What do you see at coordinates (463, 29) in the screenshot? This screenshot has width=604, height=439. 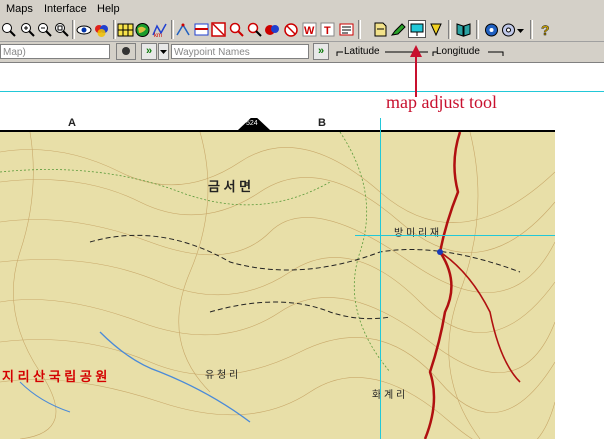 I see `book-icon` at bounding box center [463, 29].